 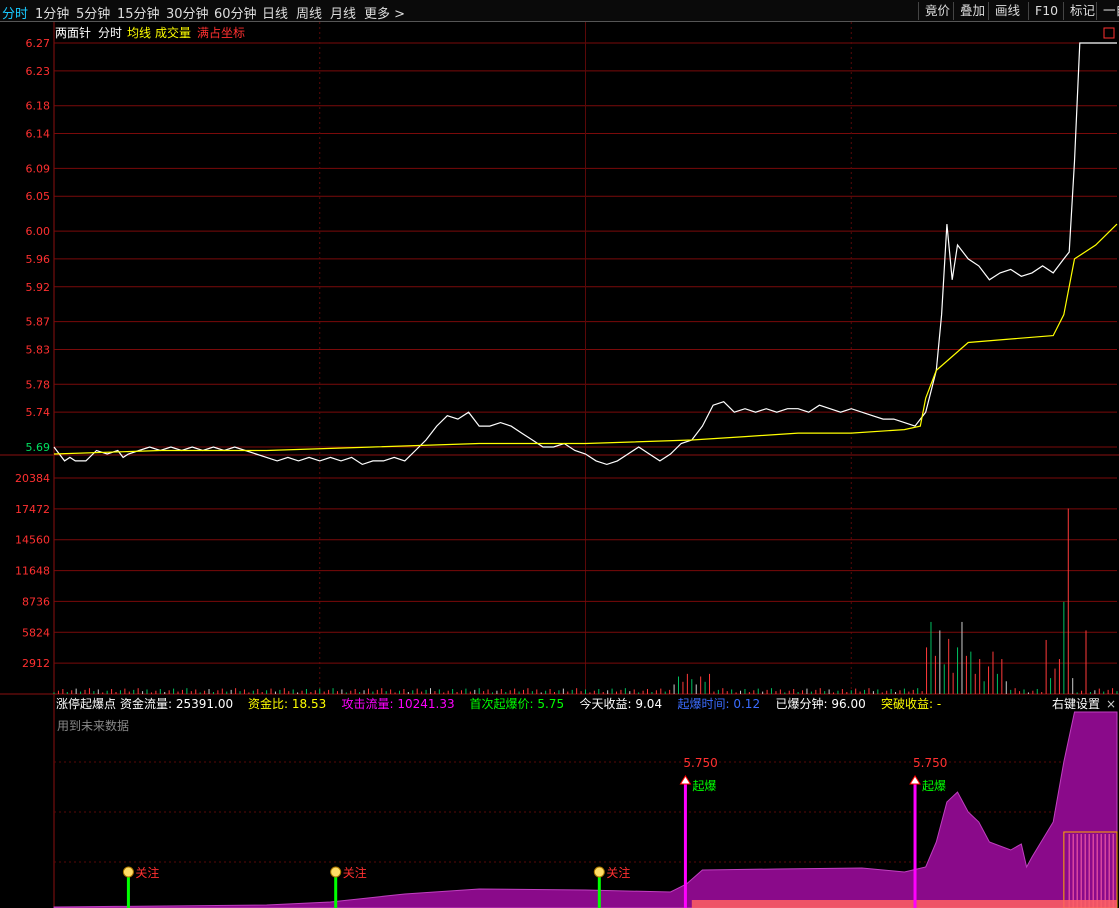 What do you see at coordinates (38, 384) in the screenshot?
I see `price-tick-label: 5.78` at bounding box center [38, 384].